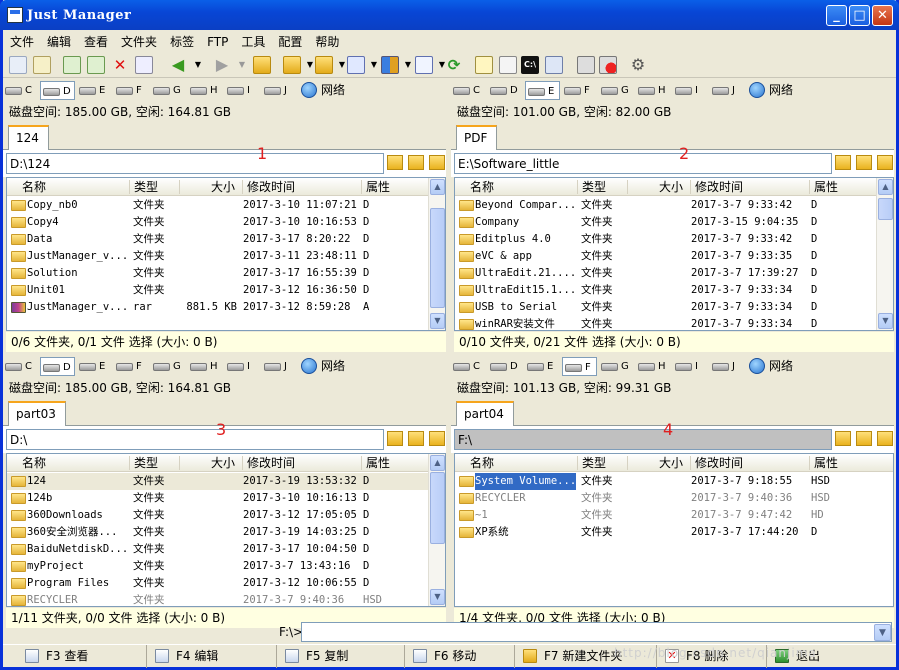 The width and height of the screenshot is (899, 670). What do you see at coordinates (666, 515) in the screenshot?
I see `table-row: ~1 文件夹 2017-3-7 9:47:42 HD` at bounding box center [666, 515].